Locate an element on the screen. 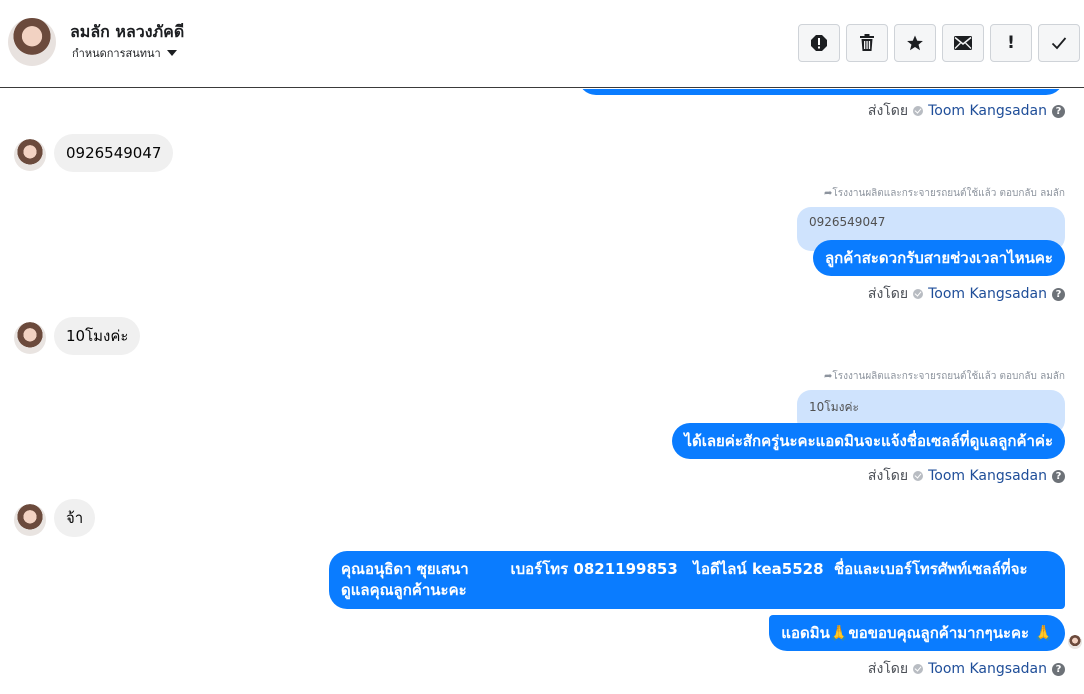  incoming-message: 0926549047 is located at coordinates (114, 153).